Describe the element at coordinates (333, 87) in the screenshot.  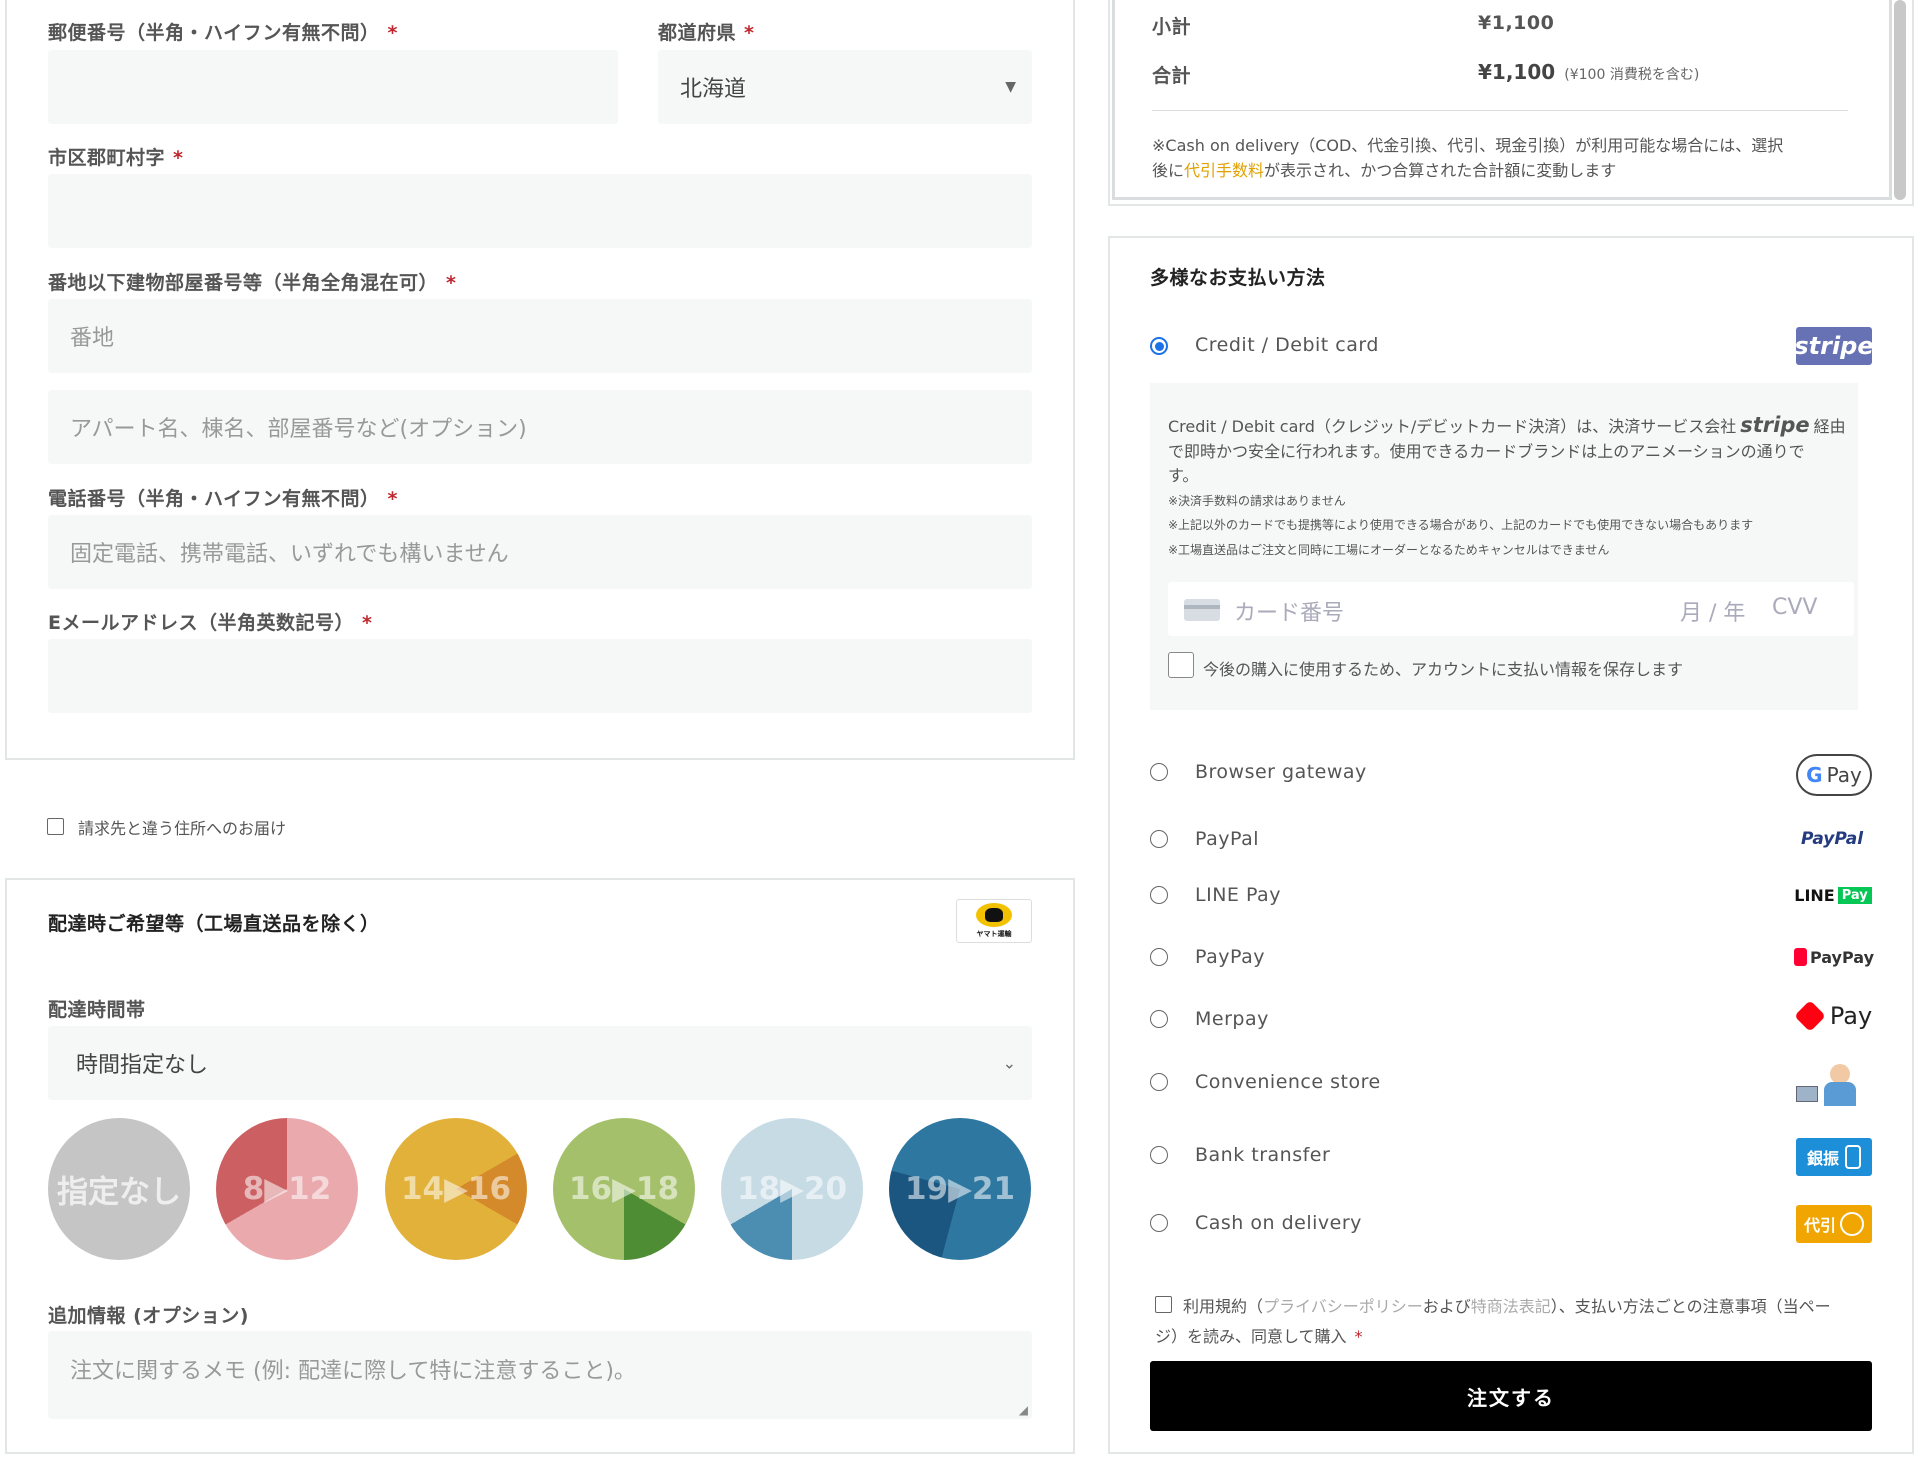
I see `postal-input` at that location.